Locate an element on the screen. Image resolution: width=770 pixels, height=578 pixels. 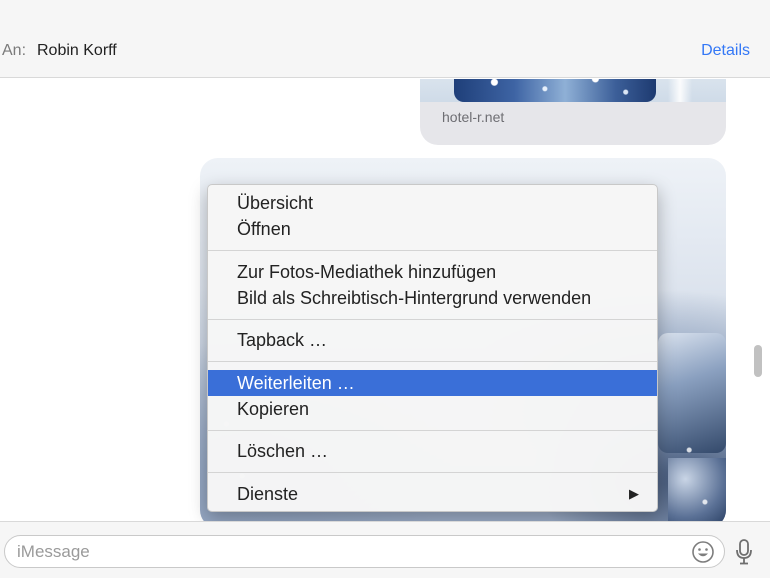
scrollbar-thumb is located at coordinates (758, 361).